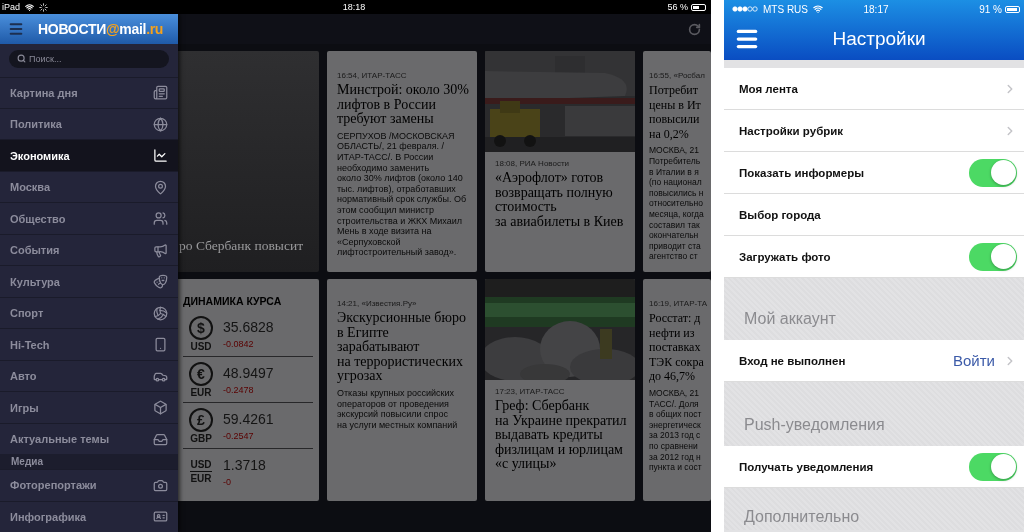 The image size is (1024, 532). Describe the element at coordinates (160, 250) in the screenshot. I see `megaphone-icon` at that location.